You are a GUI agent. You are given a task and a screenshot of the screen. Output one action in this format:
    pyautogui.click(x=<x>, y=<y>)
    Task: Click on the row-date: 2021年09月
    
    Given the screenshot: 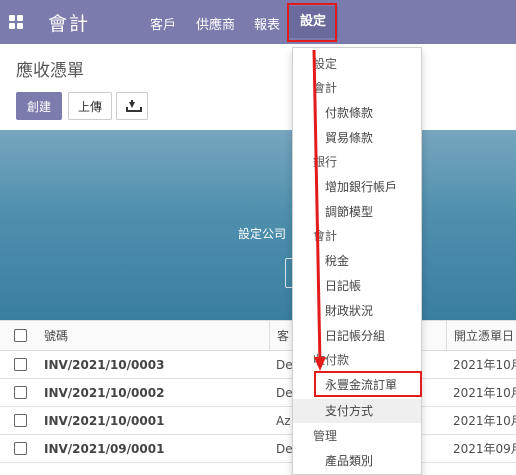 What is the action you would take?
    pyautogui.click(x=484, y=449)
    